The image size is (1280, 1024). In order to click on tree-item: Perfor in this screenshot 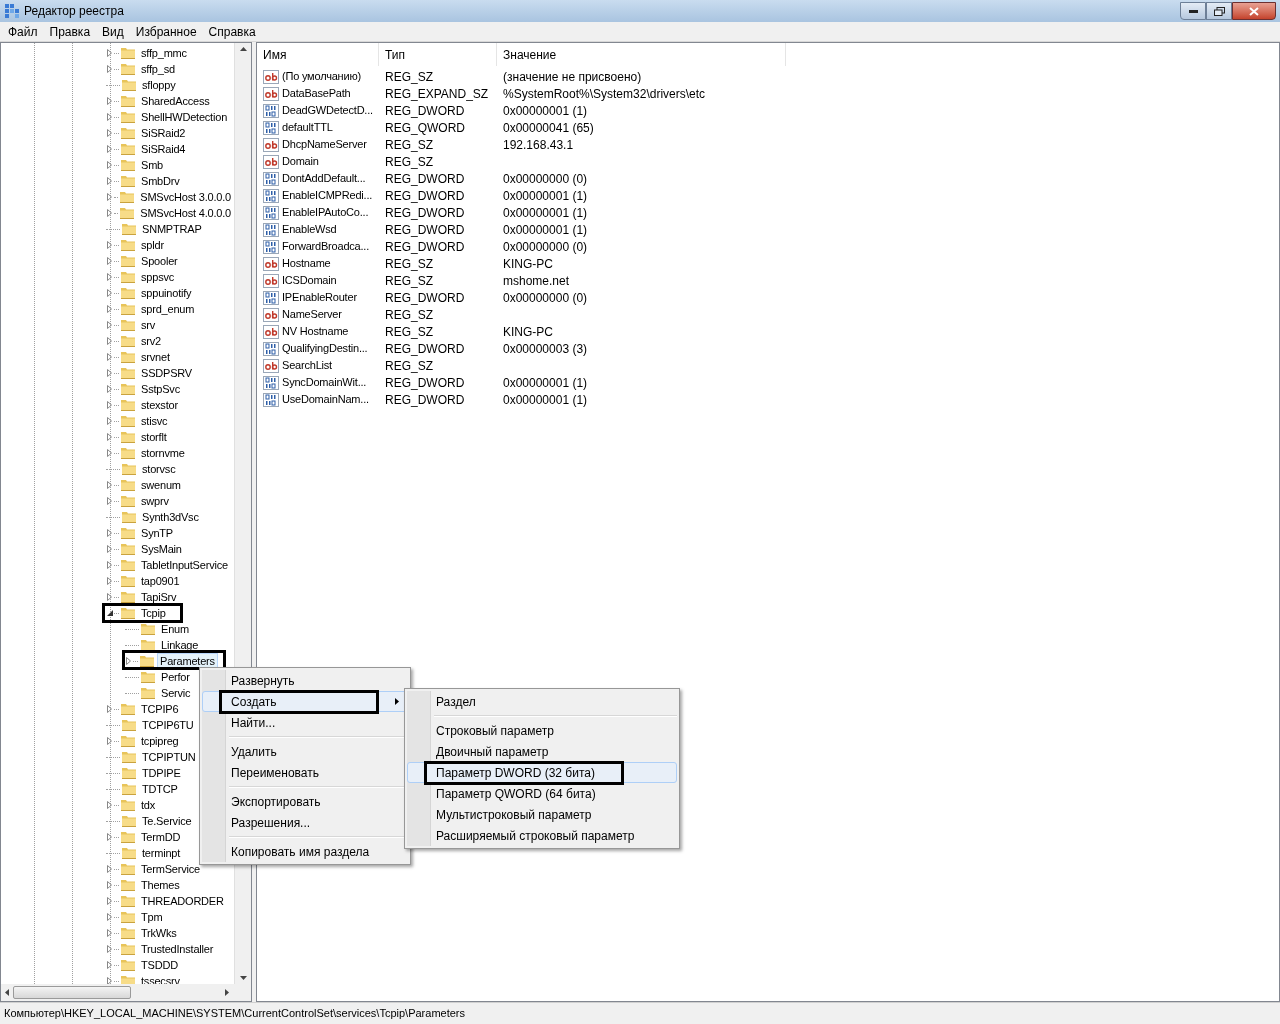, I will do `click(175, 677)`.